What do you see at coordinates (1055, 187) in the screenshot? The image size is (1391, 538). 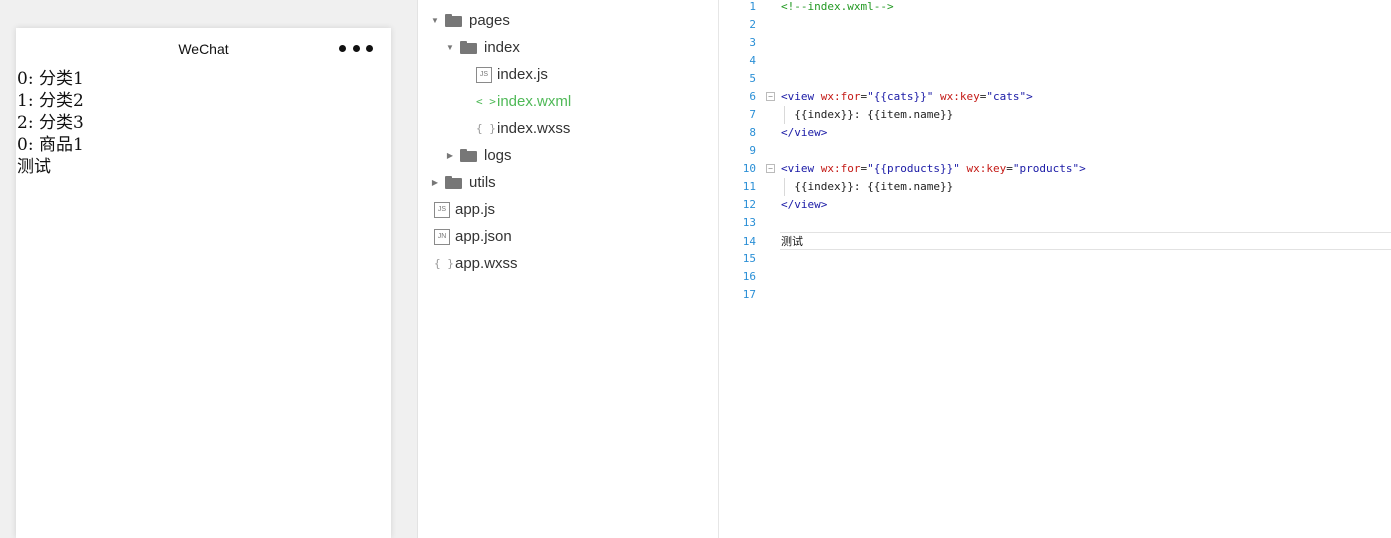 I see `code-line: 11 {{index}}: {{item.name}}` at bounding box center [1055, 187].